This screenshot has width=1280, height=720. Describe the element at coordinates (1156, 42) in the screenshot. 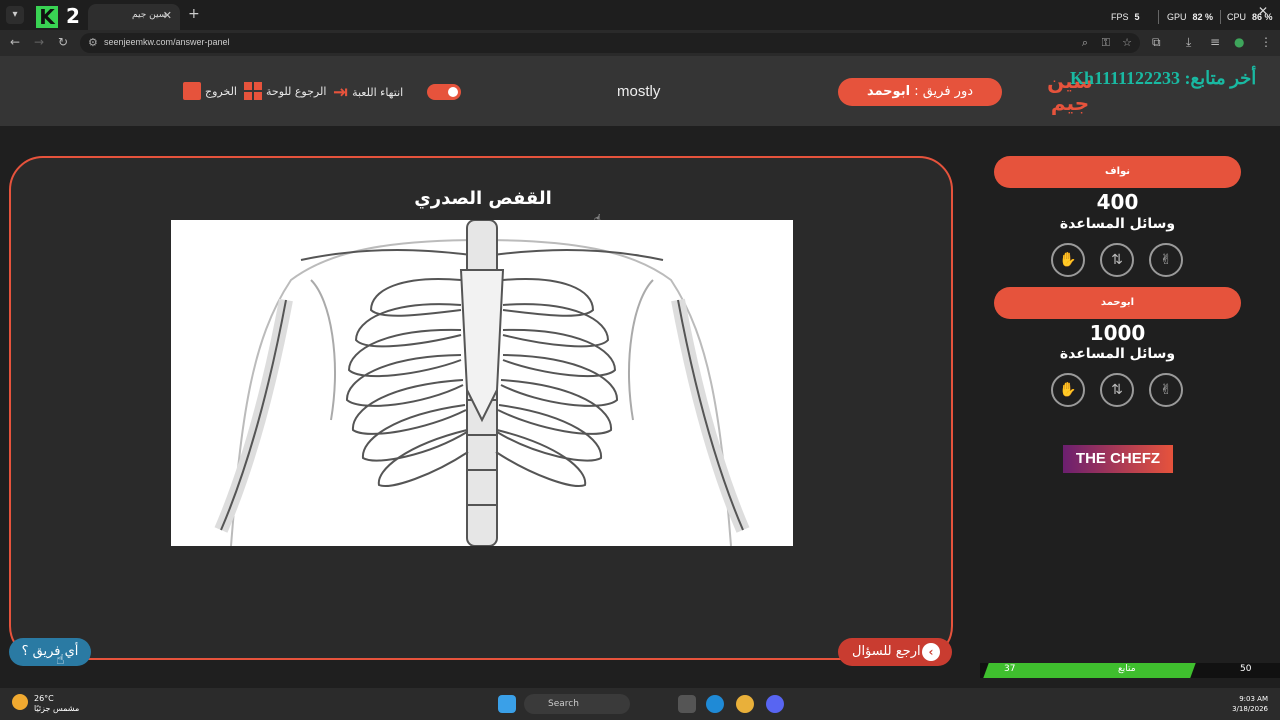

I see `extensions-icon: ⧉` at that location.